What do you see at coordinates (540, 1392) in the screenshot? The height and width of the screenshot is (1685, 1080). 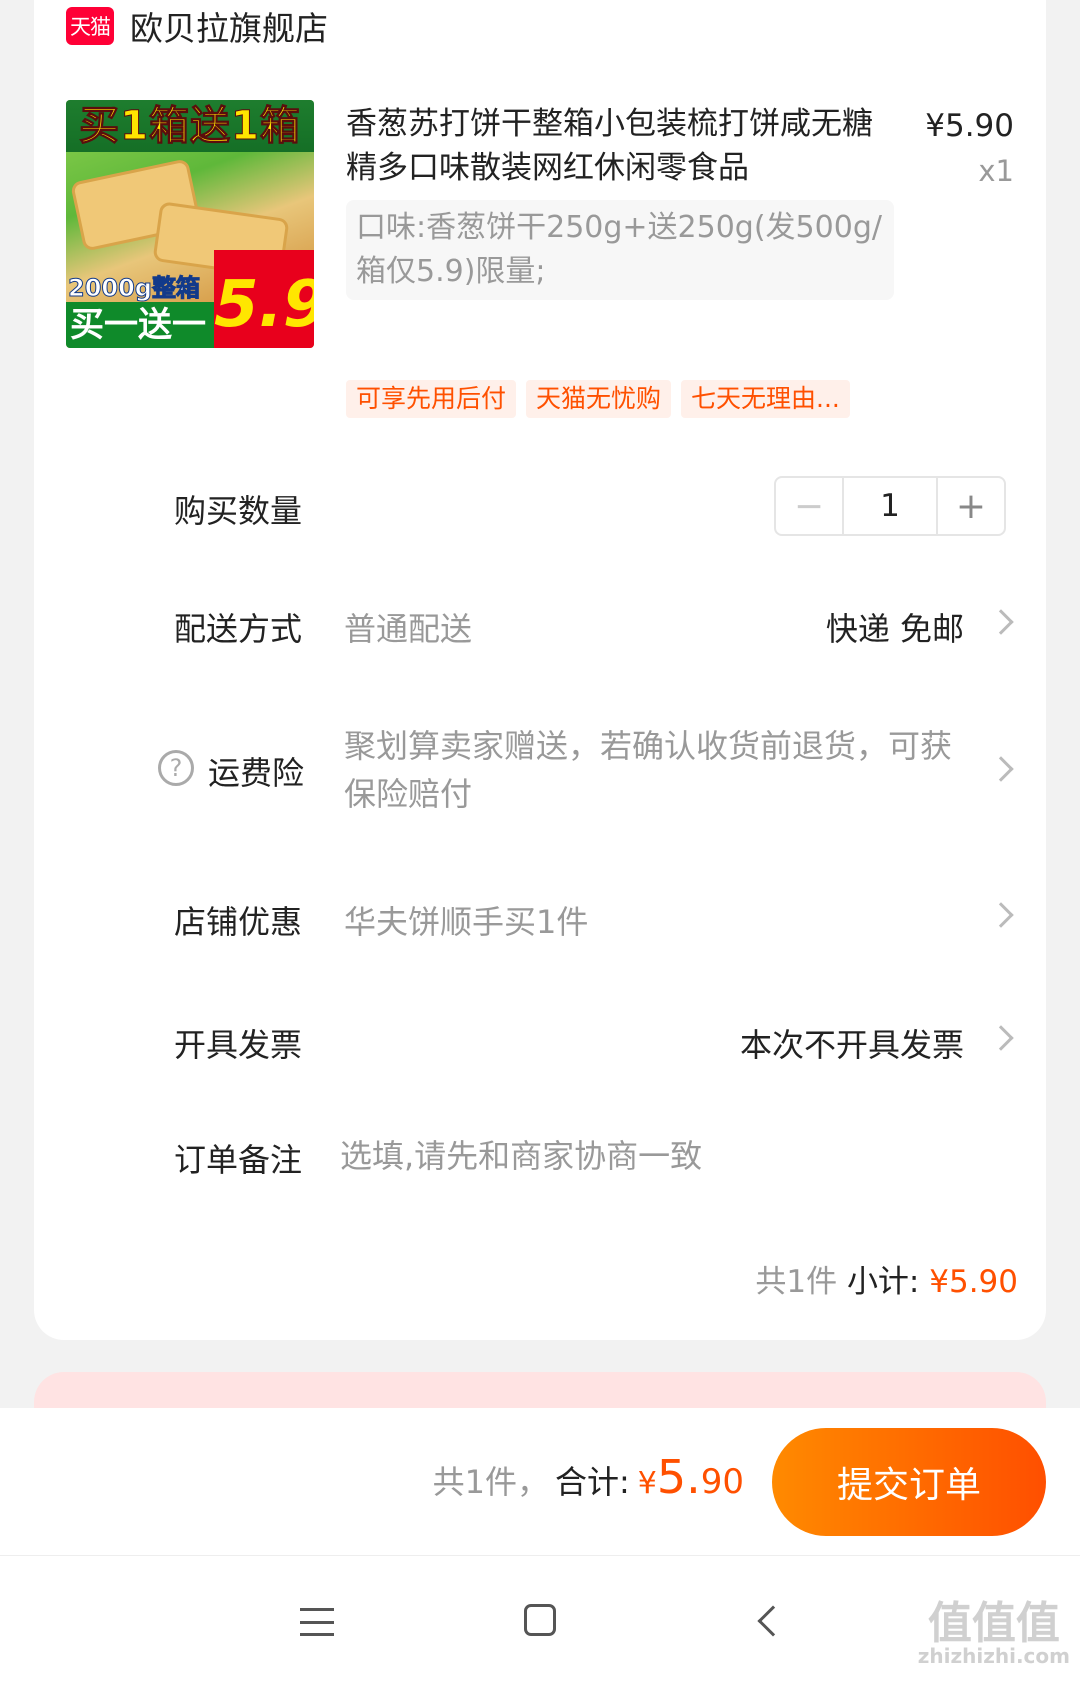 I see `promo-strip` at bounding box center [540, 1392].